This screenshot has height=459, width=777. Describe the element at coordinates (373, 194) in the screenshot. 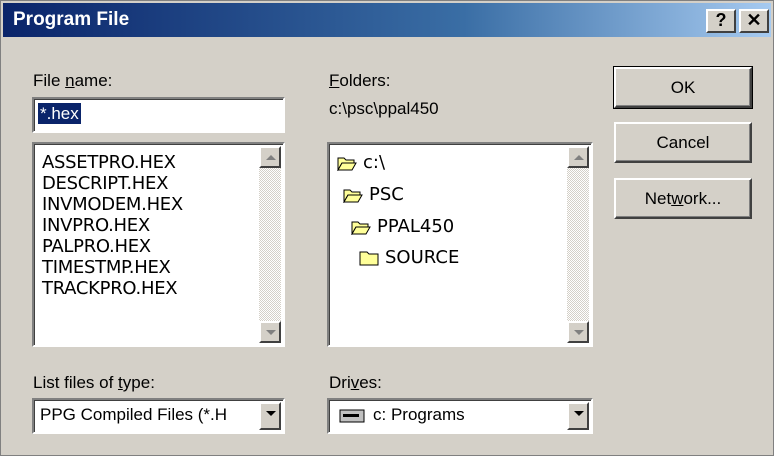

I see `folder-item-psc: PSC` at that location.